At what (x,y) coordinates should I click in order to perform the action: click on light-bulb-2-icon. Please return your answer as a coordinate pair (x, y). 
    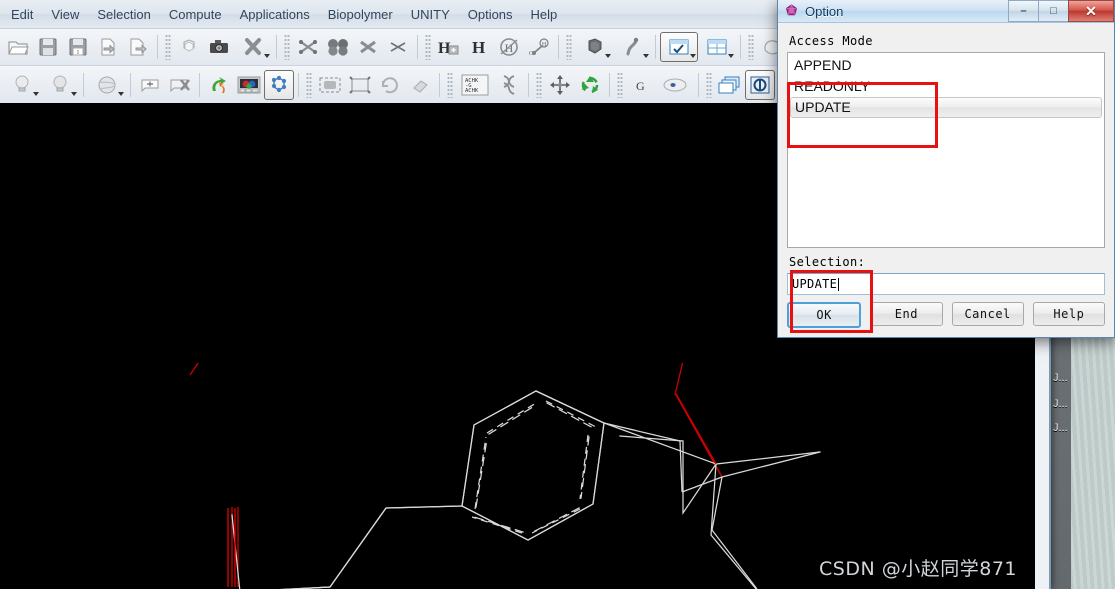
    Looking at the image, I should click on (60, 85).